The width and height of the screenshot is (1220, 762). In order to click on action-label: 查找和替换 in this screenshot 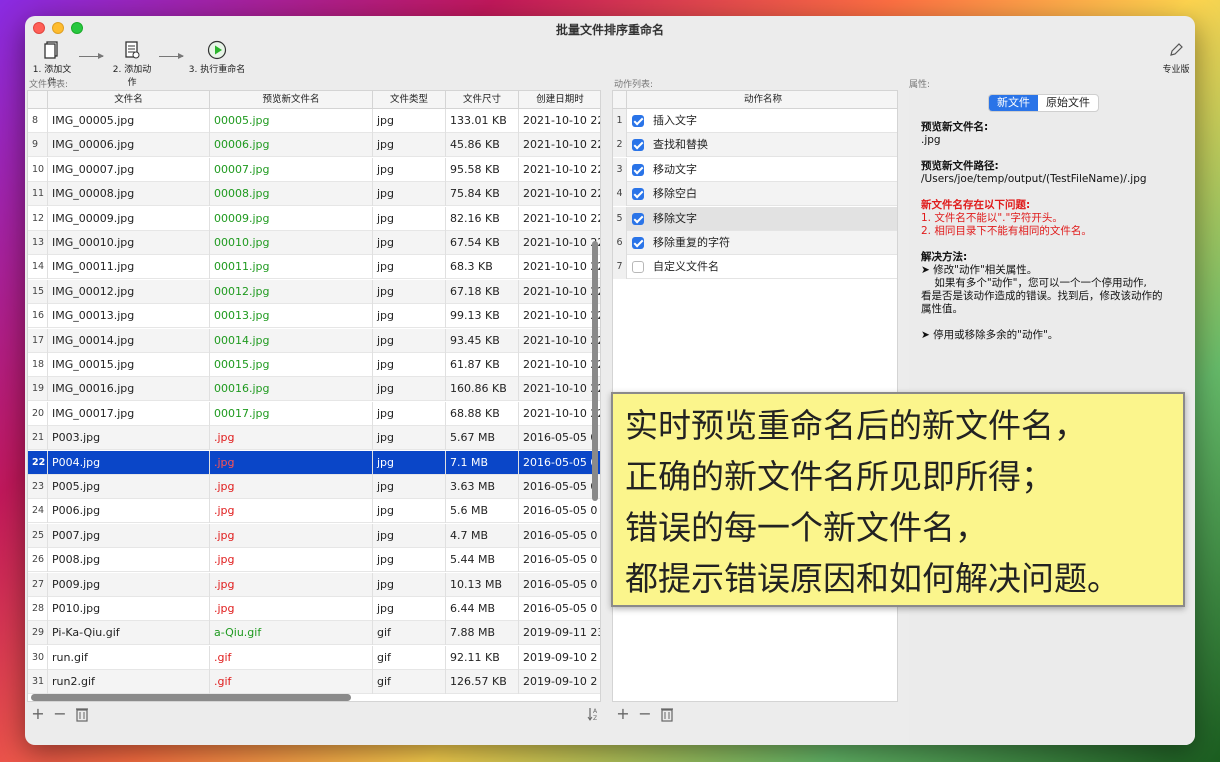, I will do `click(680, 145)`.